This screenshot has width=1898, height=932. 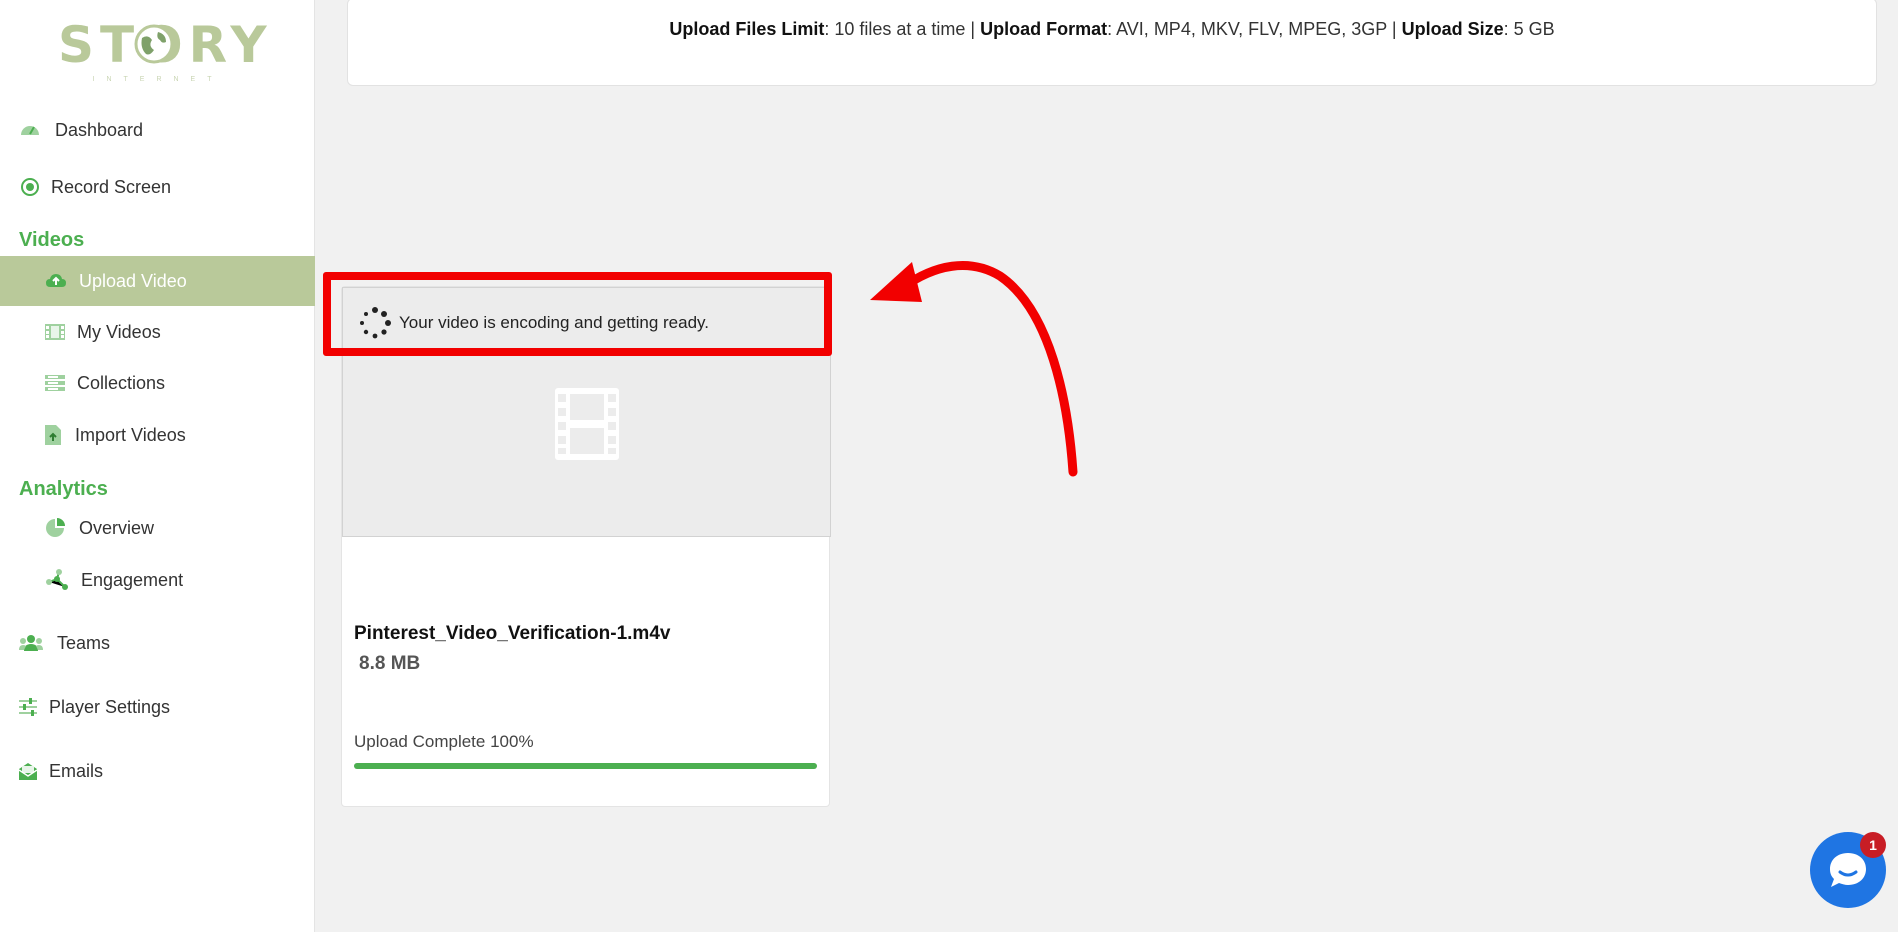 What do you see at coordinates (99, 129) in the screenshot?
I see `sidebar-item-label: Dashboard` at bounding box center [99, 129].